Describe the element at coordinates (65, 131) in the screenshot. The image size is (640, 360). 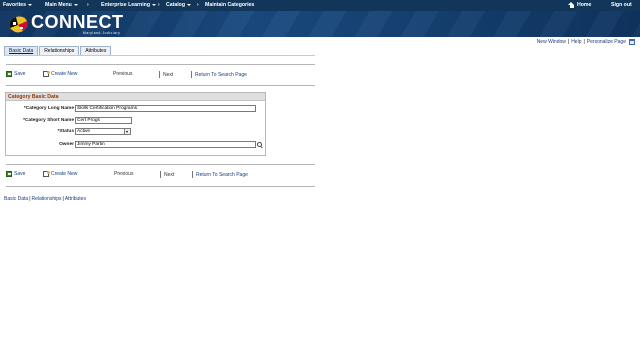
I see `status-label: *Status` at that location.